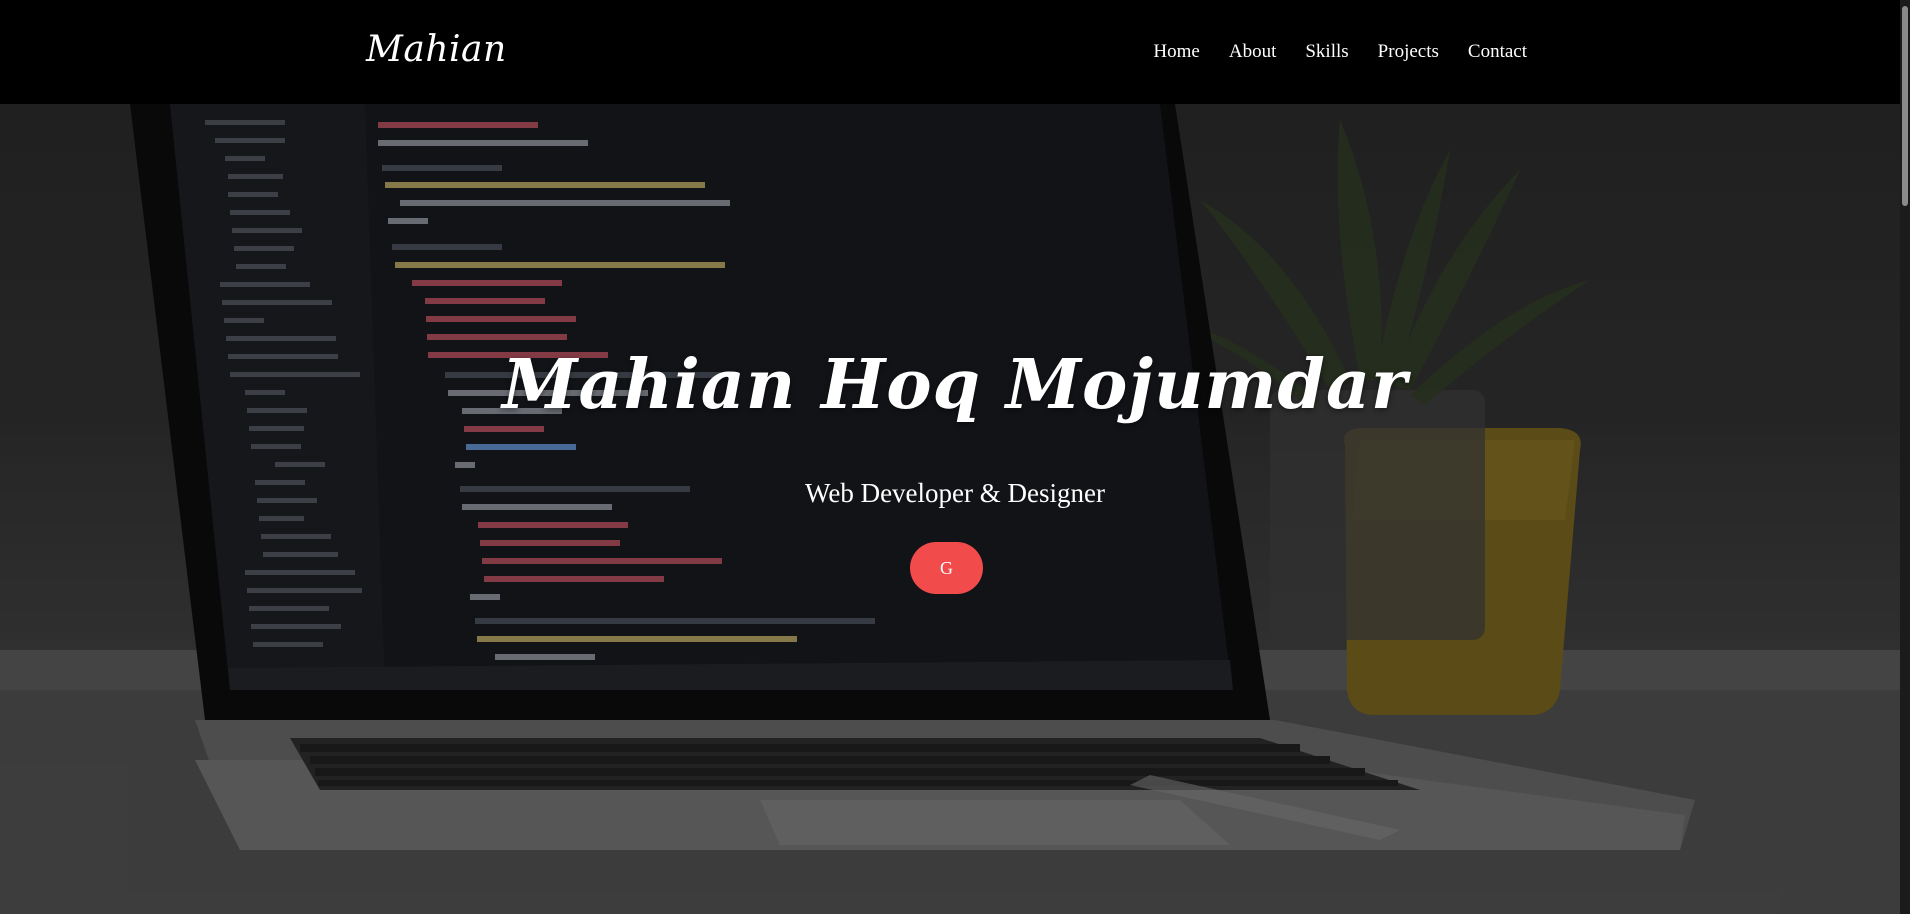 This screenshot has width=1910, height=914. Describe the element at coordinates (1497, 52) in the screenshot. I see `nav-link-contact: Contact` at that location.